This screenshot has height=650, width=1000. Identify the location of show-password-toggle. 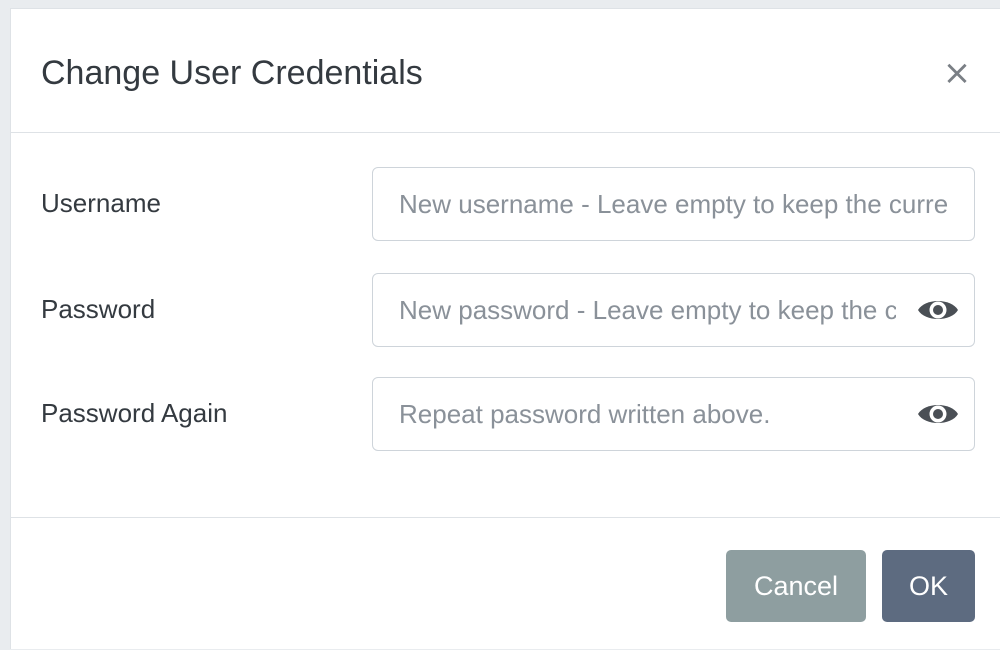
(938, 310).